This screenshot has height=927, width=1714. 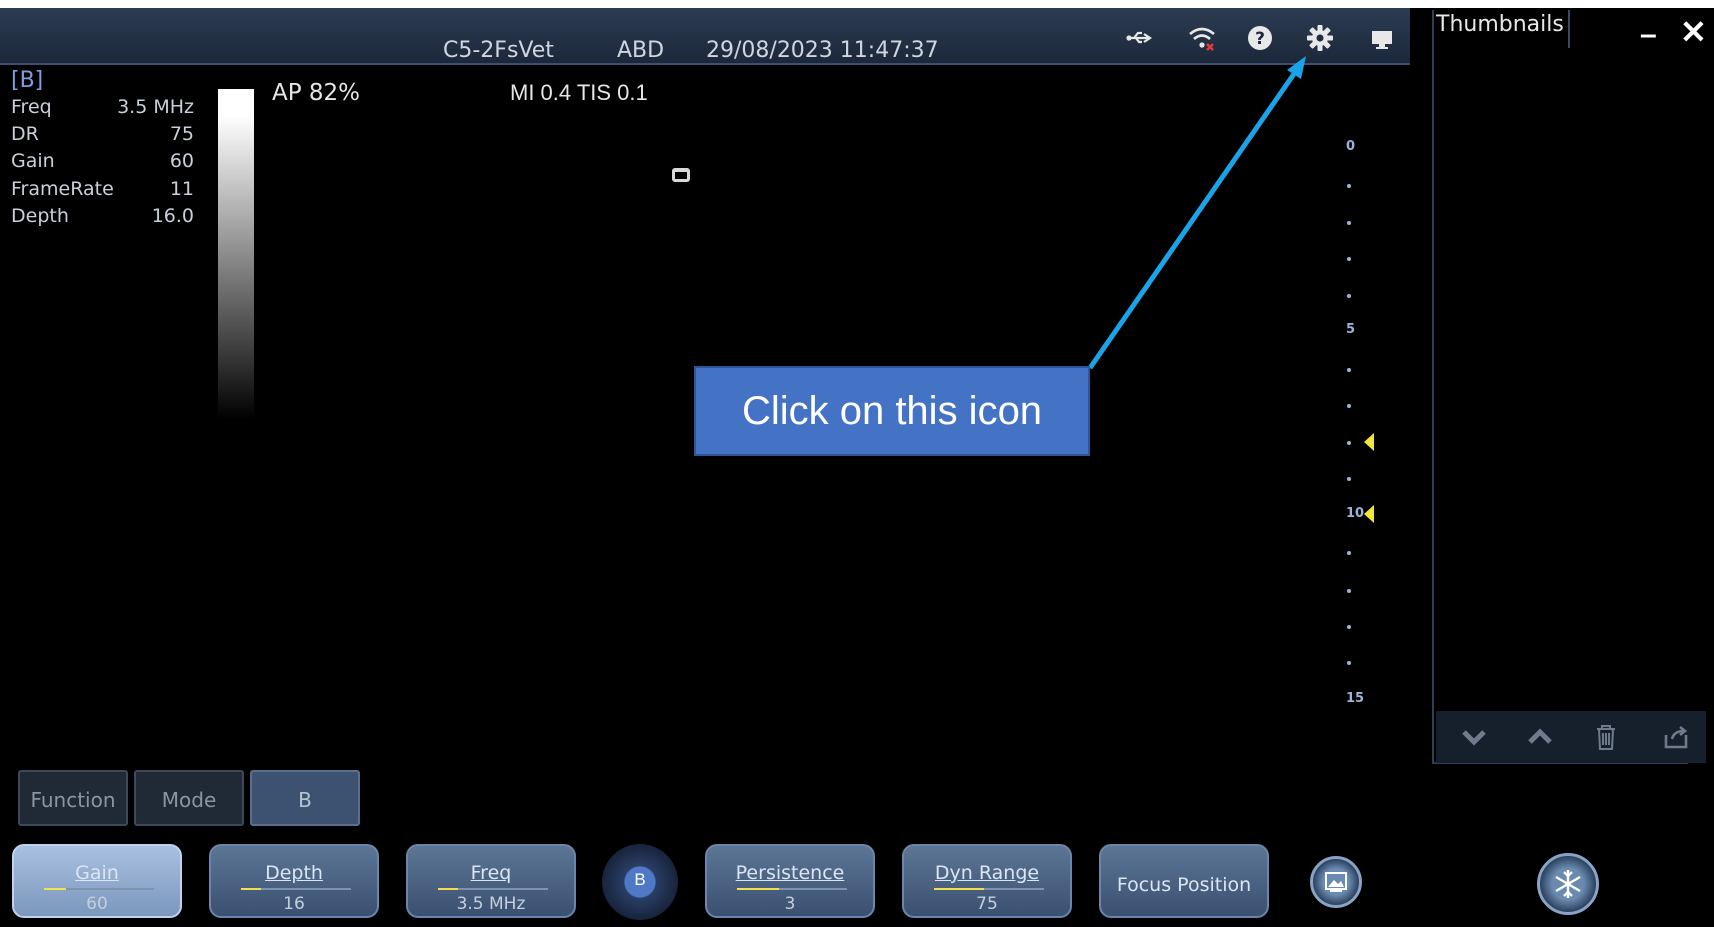 What do you see at coordinates (1196, 213) in the screenshot?
I see `annotation-arrow` at bounding box center [1196, 213].